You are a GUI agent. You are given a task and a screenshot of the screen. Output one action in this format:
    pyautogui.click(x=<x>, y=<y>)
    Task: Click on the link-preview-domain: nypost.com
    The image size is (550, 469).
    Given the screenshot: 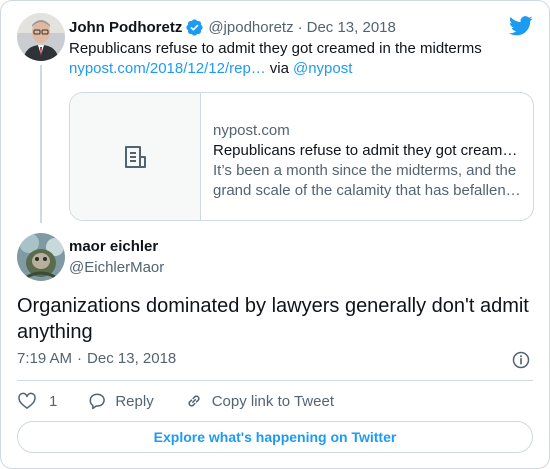 What is the action you would take?
    pyautogui.click(x=251, y=130)
    